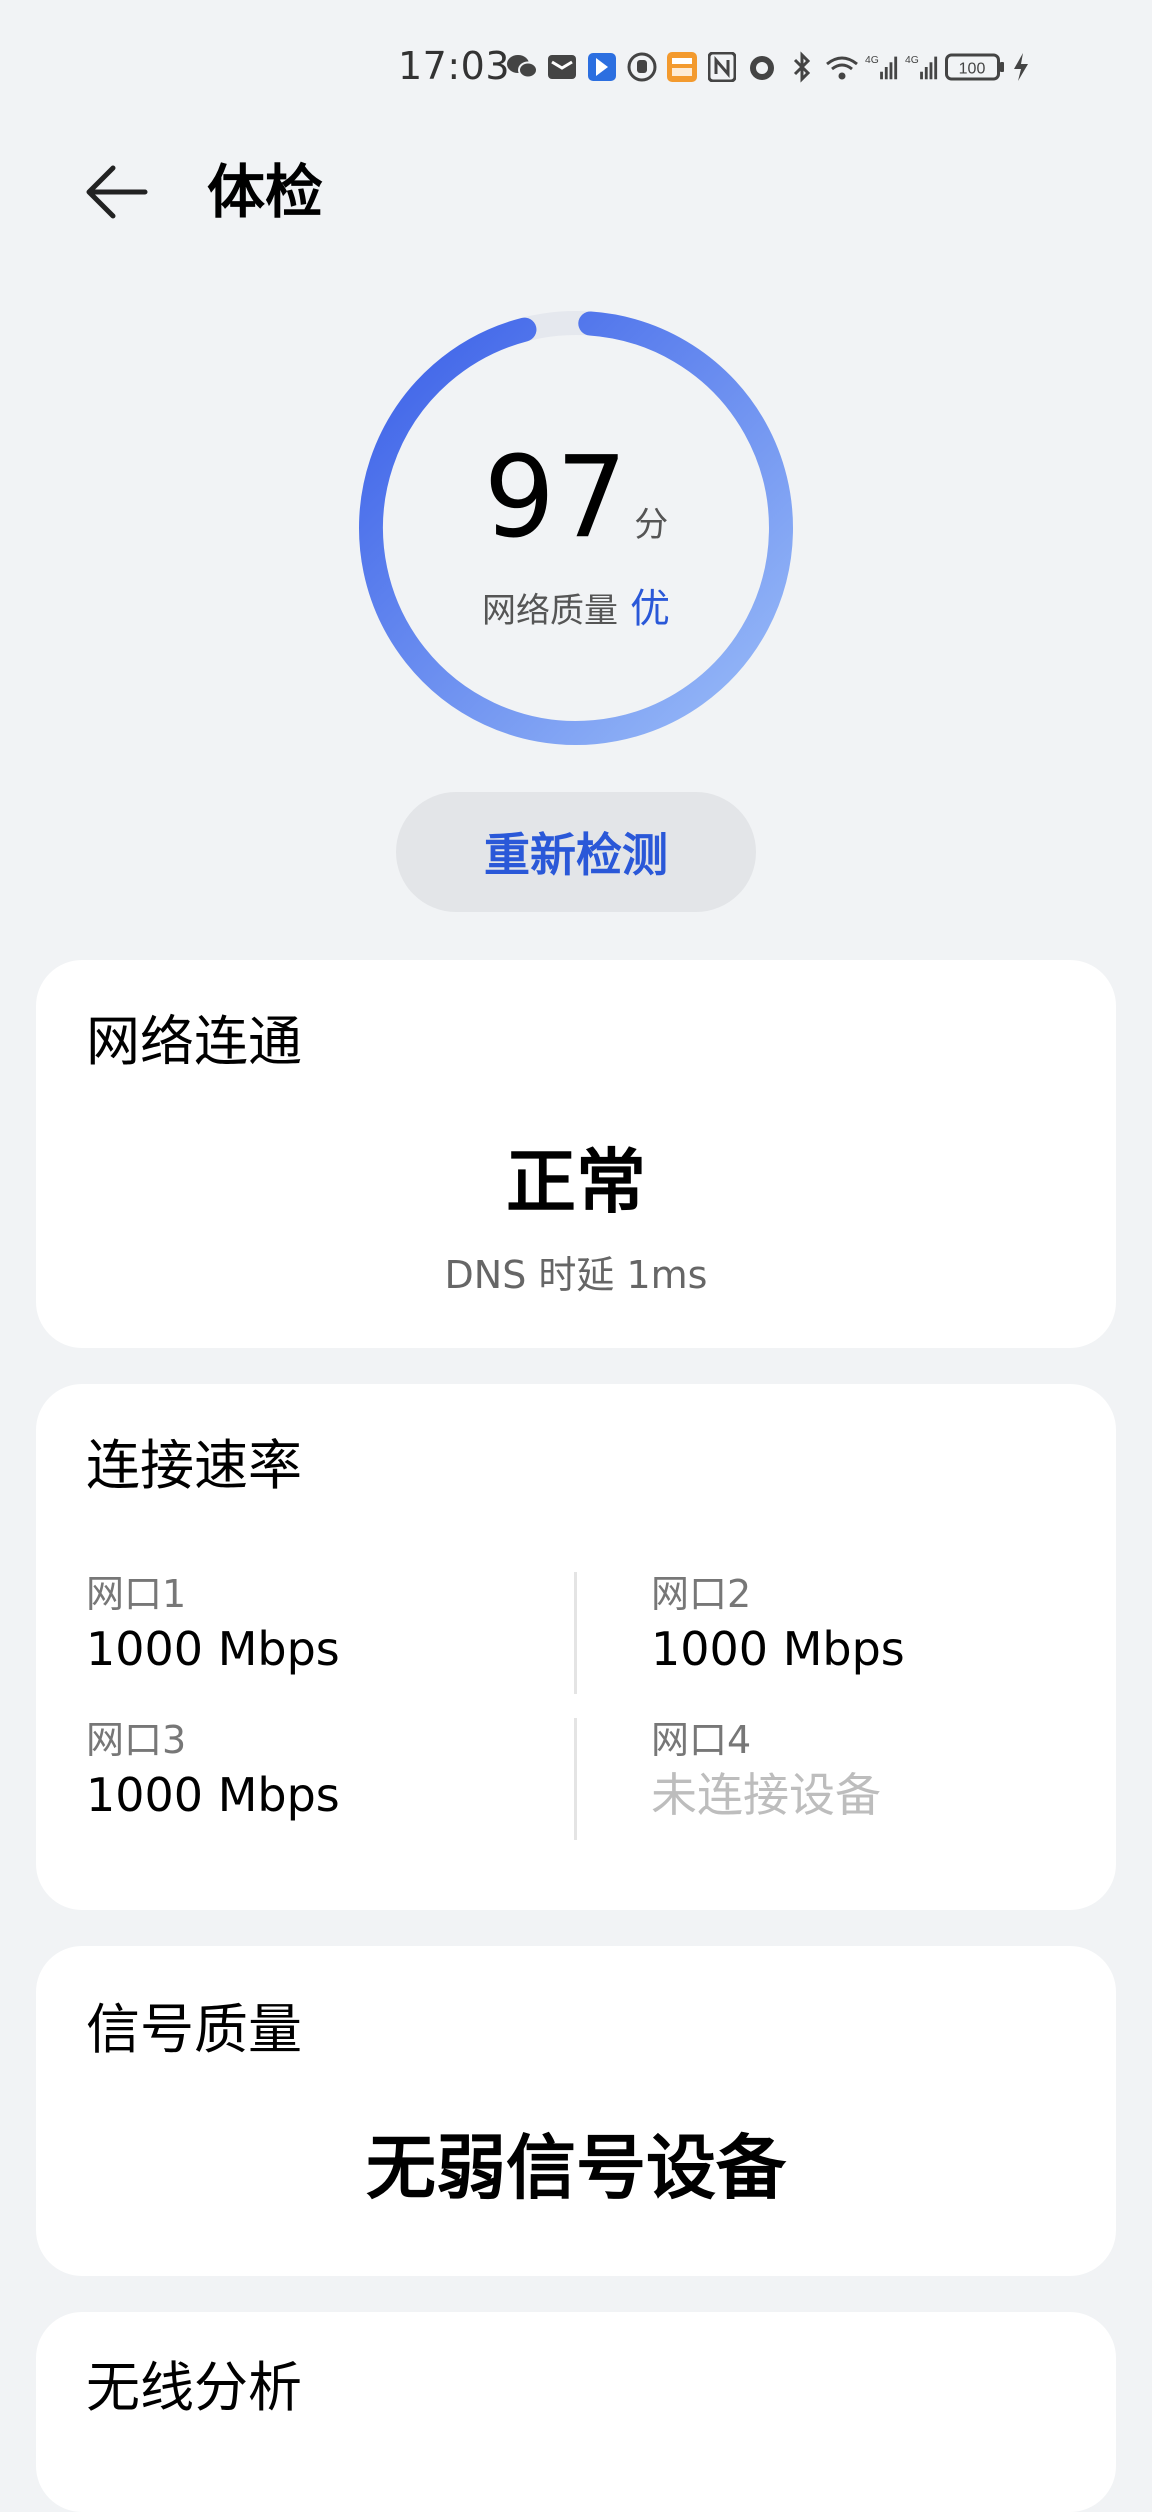 Image resolution: width=1152 pixels, height=2512 pixels. What do you see at coordinates (651, 525) in the screenshot?
I see `score-unit: 分` at bounding box center [651, 525].